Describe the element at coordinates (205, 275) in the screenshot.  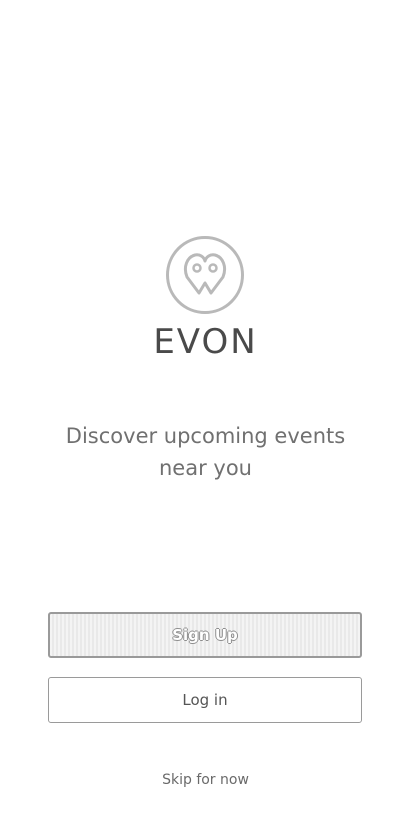
I see `evon-logo-icon` at that location.